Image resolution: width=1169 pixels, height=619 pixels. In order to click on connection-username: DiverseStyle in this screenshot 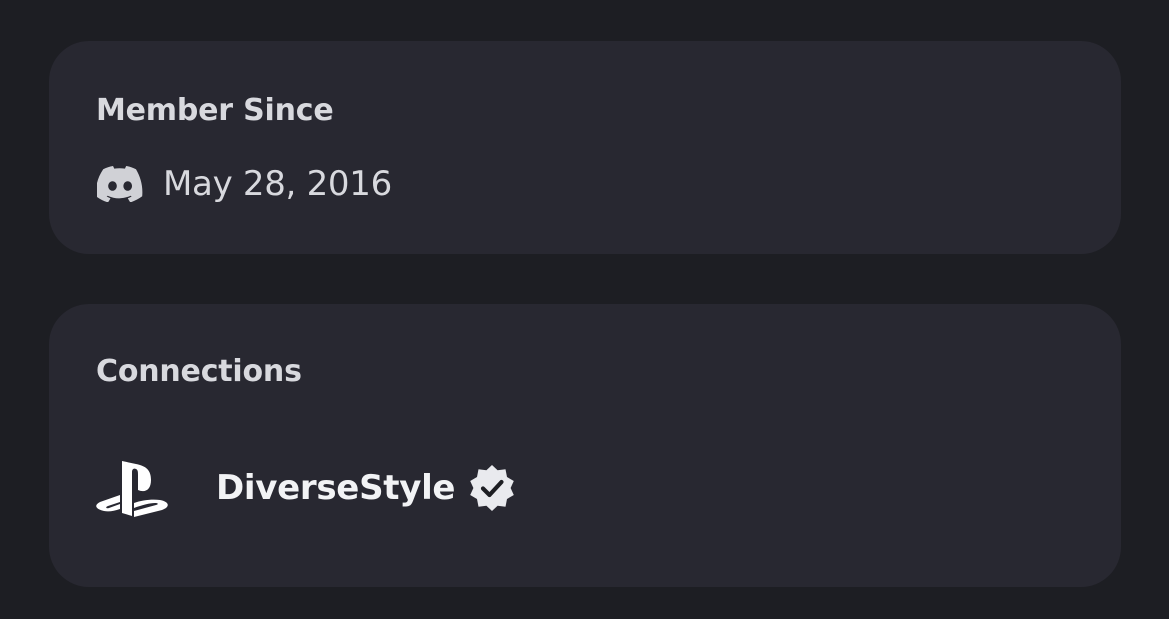, I will do `click(335, 488)`.